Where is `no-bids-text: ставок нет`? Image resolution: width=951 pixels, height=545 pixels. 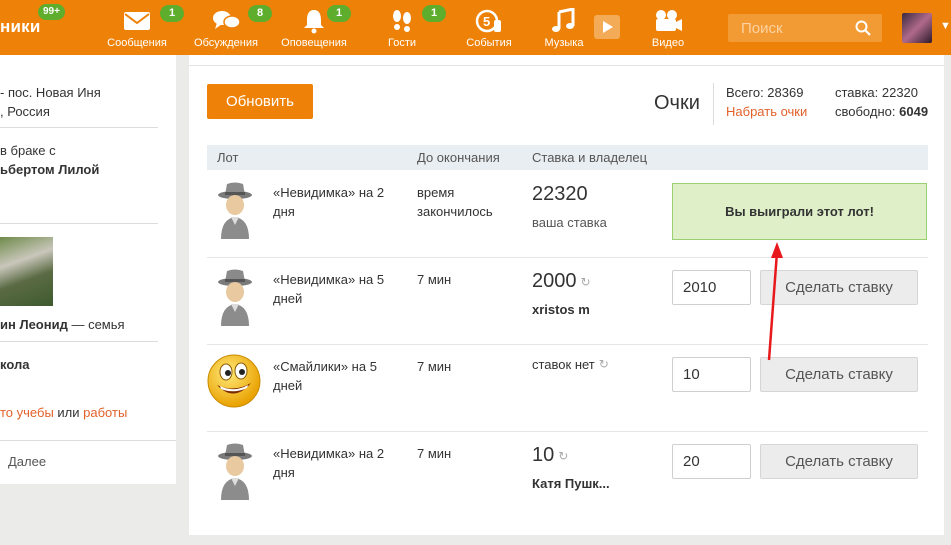
no-bids-text: ставок нет is located at coordinates (563, 364).